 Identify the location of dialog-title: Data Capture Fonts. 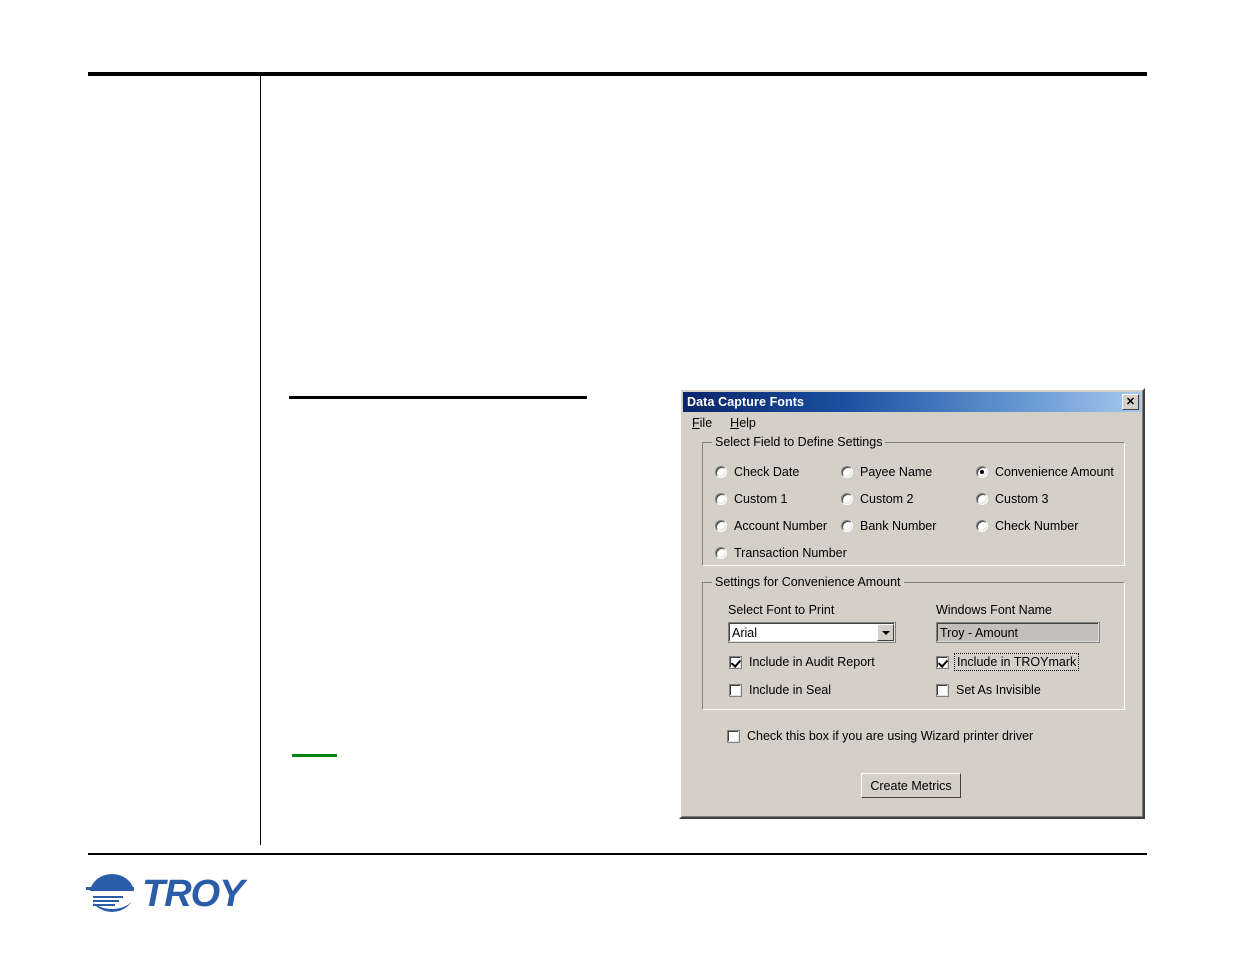
(746, 402).